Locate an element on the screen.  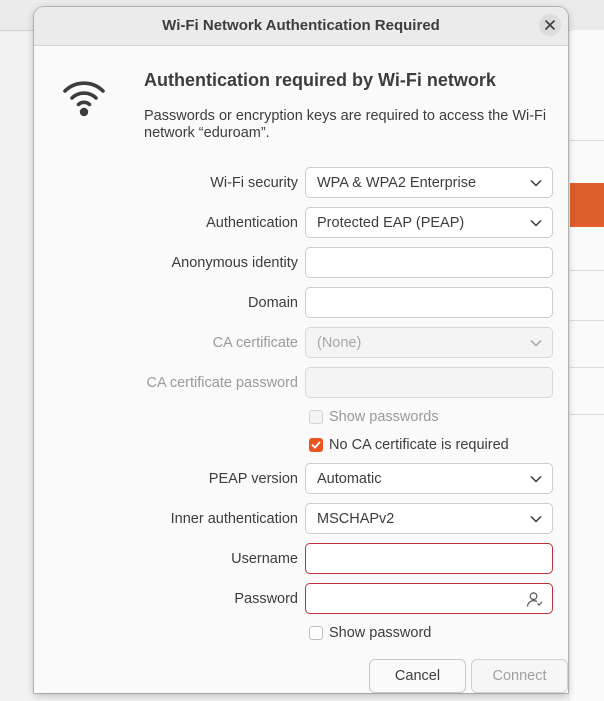
inner-authentication-label: Inner authentication is located at coordinates (234, 519).